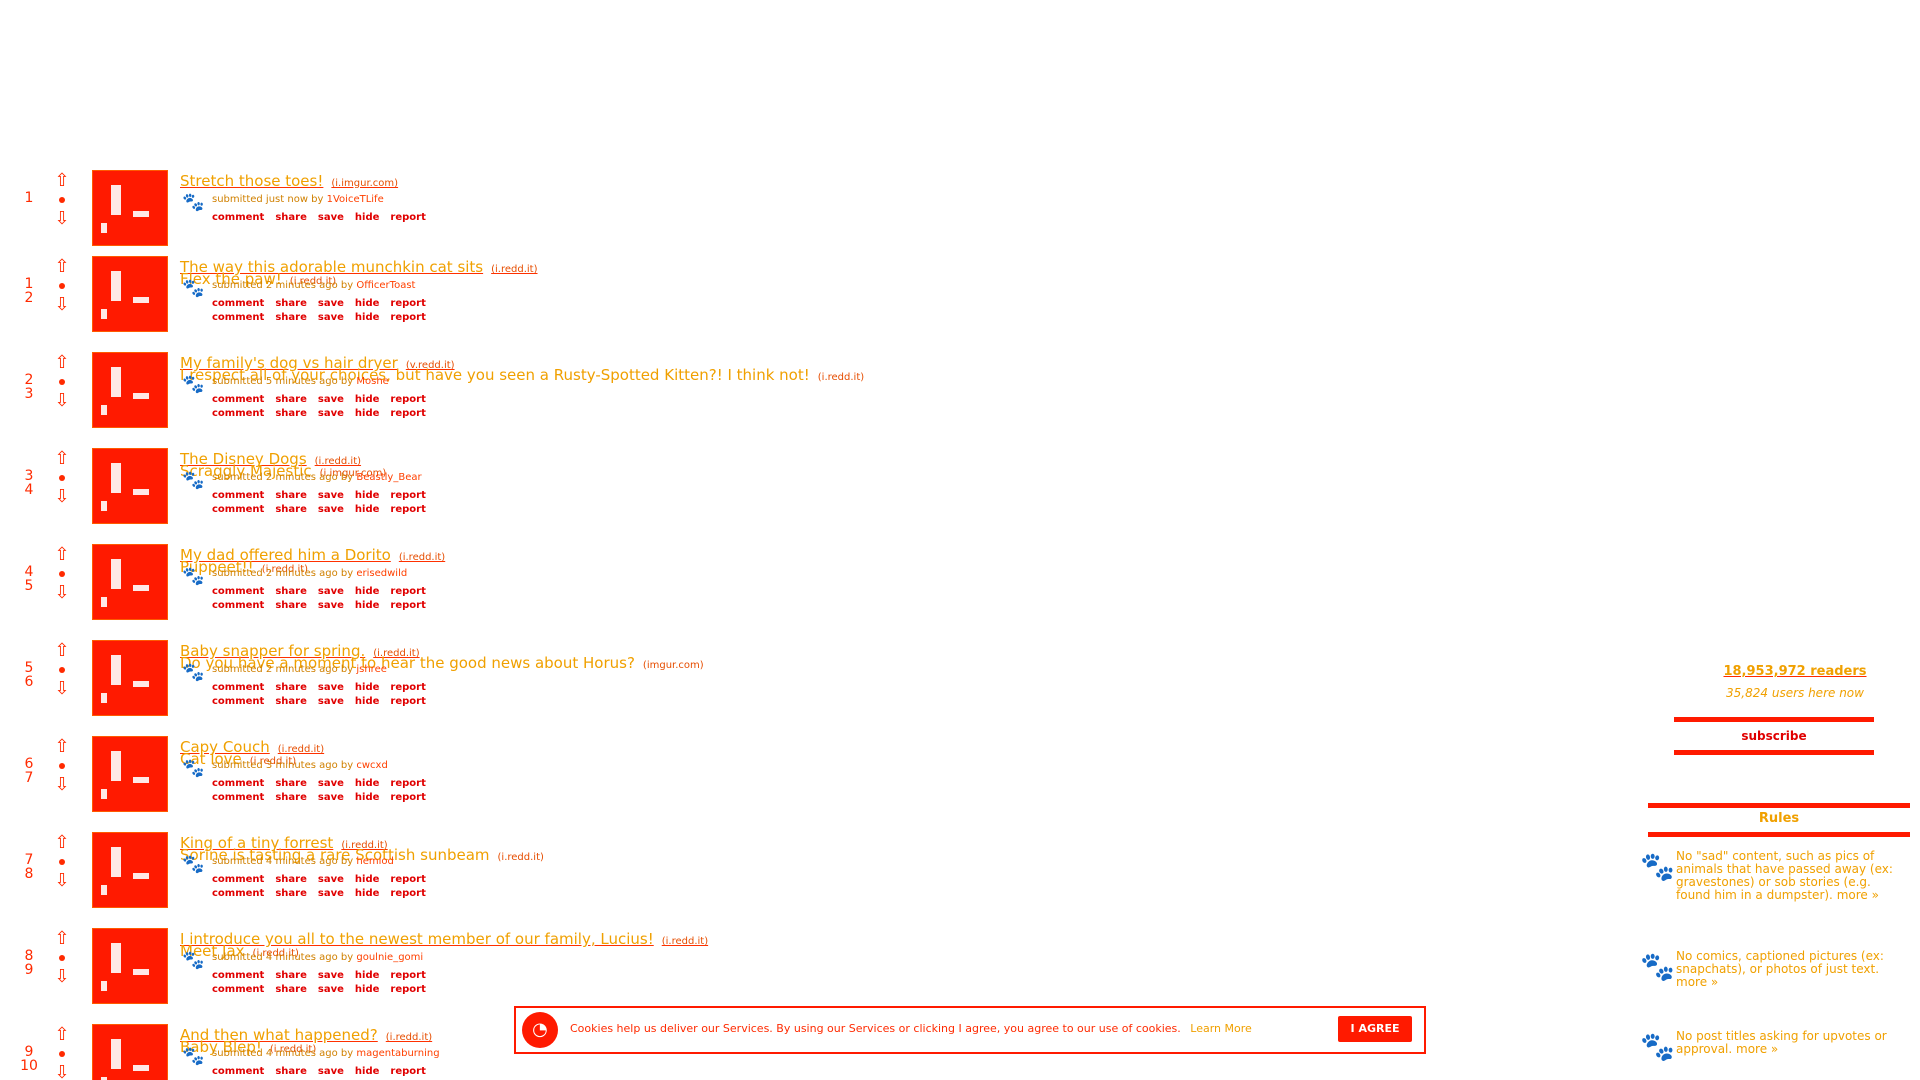 This screenshot has width=1920, height=1080. Describe the element at coordinates (374, 861) in the screenshot. I see `author-link: hemlod` at that location.